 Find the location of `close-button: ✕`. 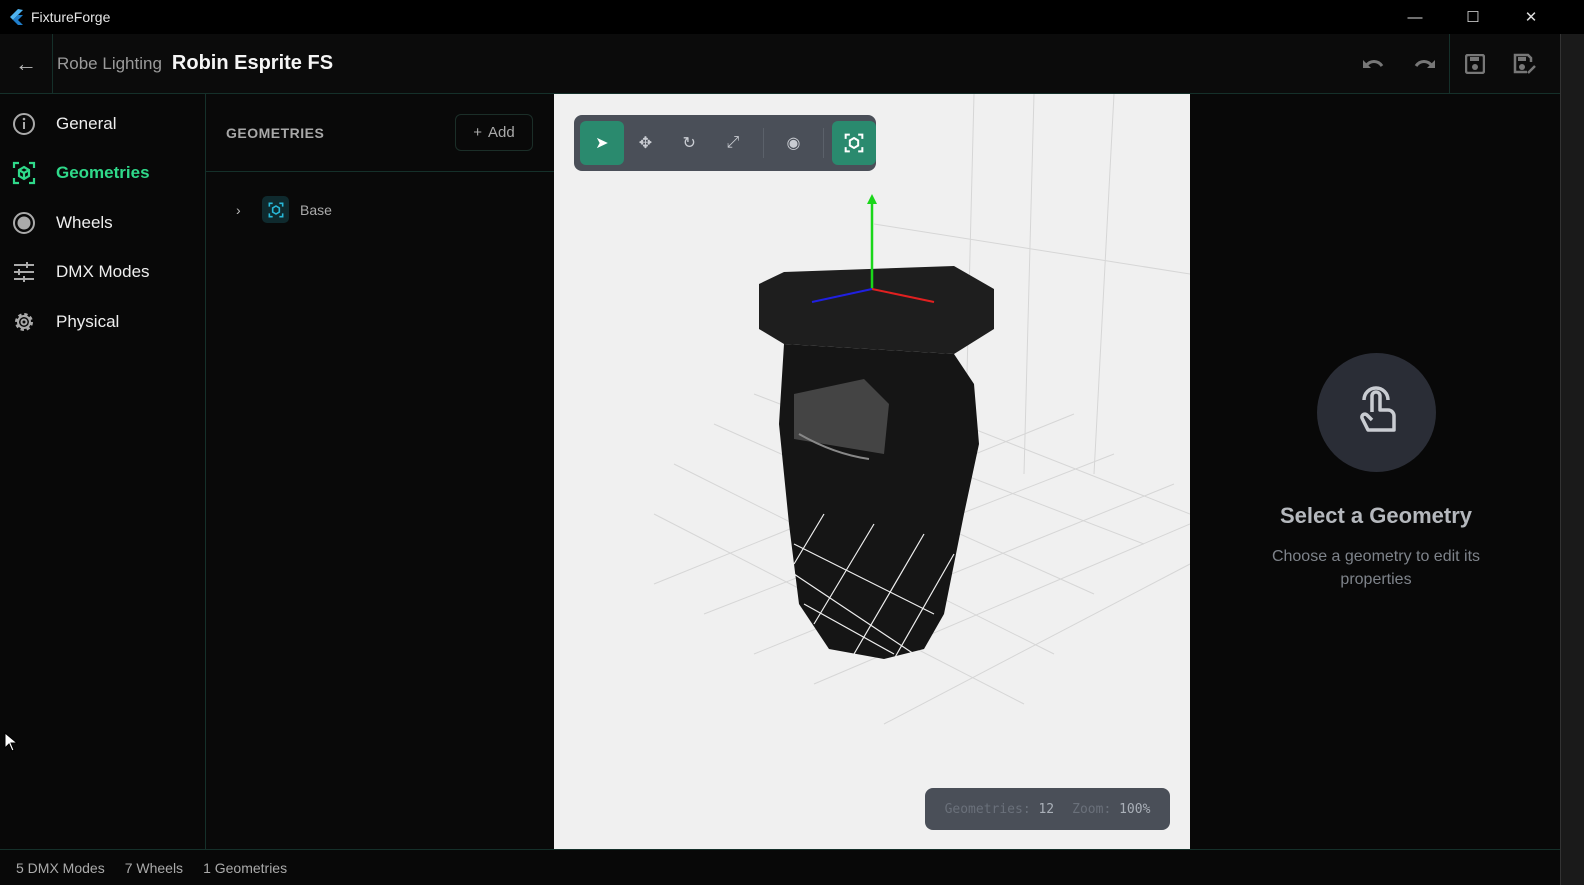

close-button: ✕ is located at coordinates (1531, 17).